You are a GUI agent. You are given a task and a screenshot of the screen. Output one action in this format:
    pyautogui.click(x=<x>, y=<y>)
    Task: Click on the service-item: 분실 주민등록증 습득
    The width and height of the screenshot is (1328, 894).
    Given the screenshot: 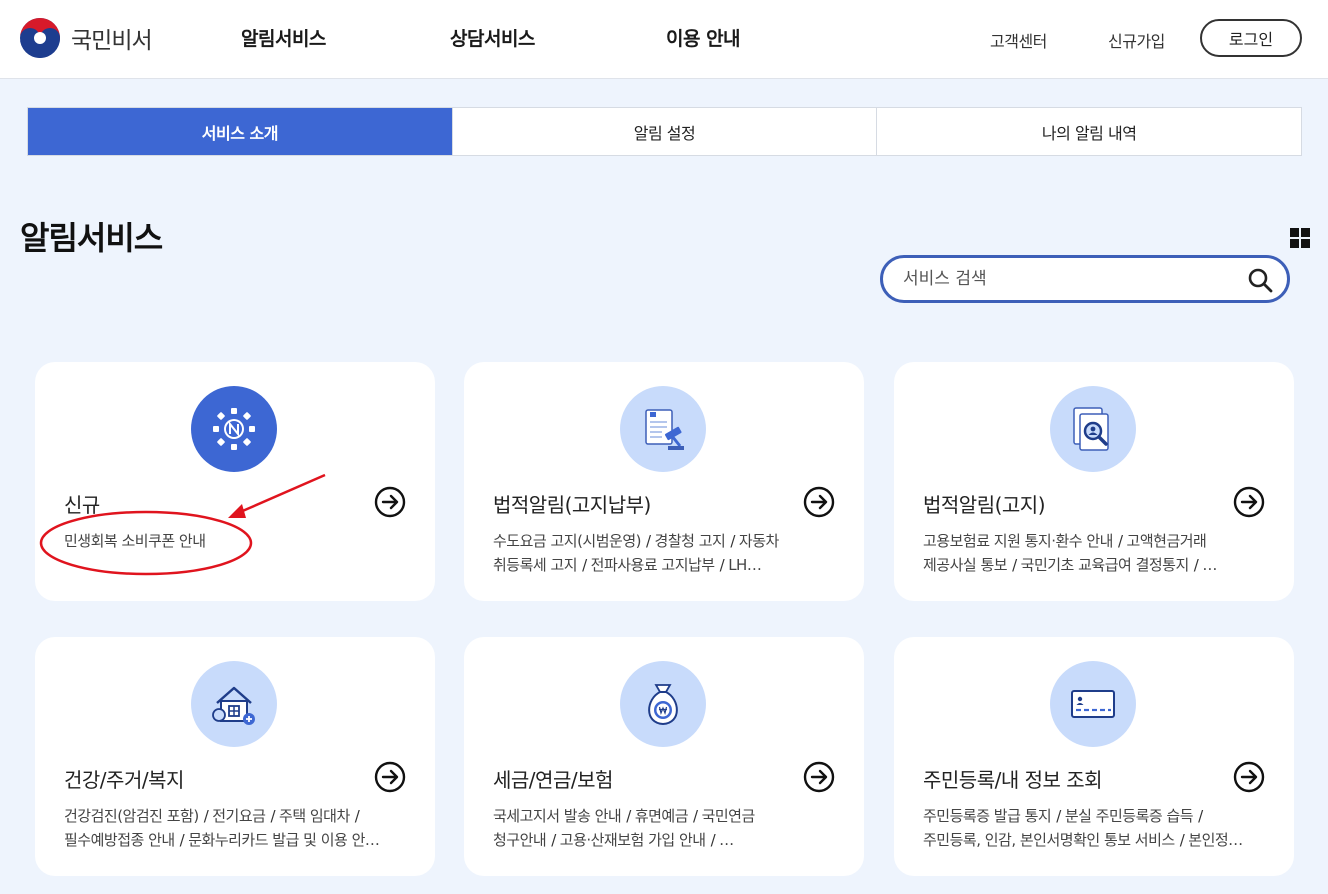 What is the action you would take?
    pyautogui.click(x=1129, y=816)
    